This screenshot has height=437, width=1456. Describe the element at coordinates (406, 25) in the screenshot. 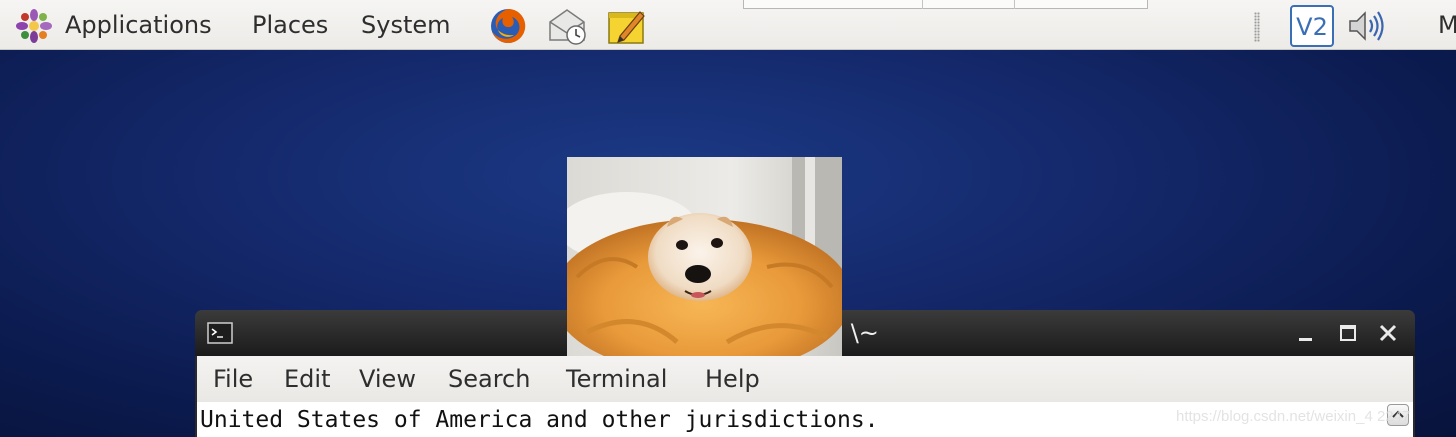

I see `system-menu: System` at that location.